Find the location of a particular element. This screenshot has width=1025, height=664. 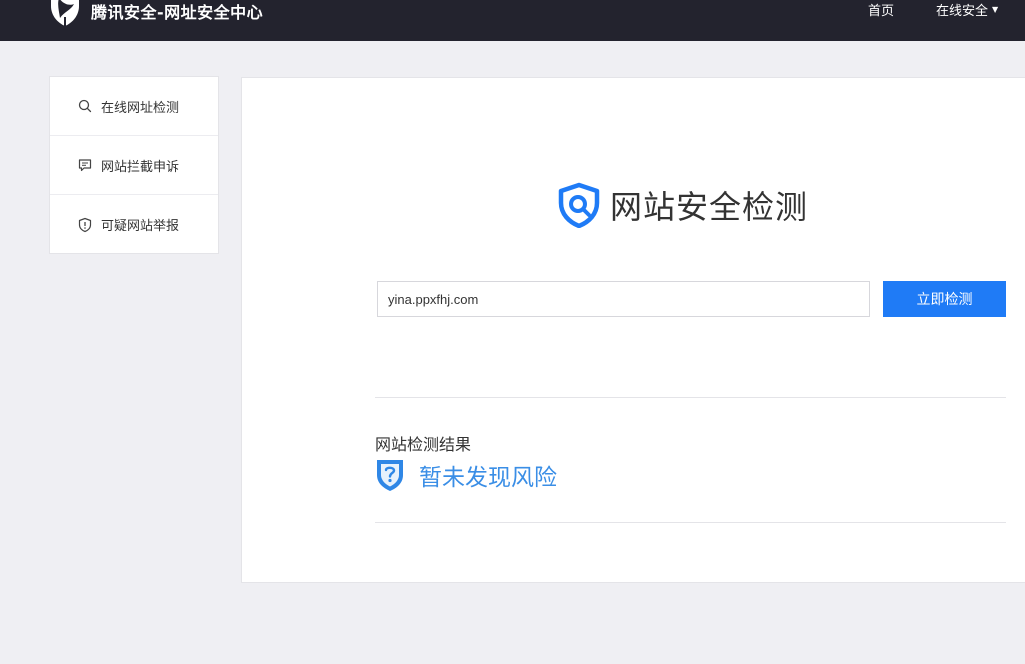

page-title: 网站安全检测 is located at coordinates (709, 207).